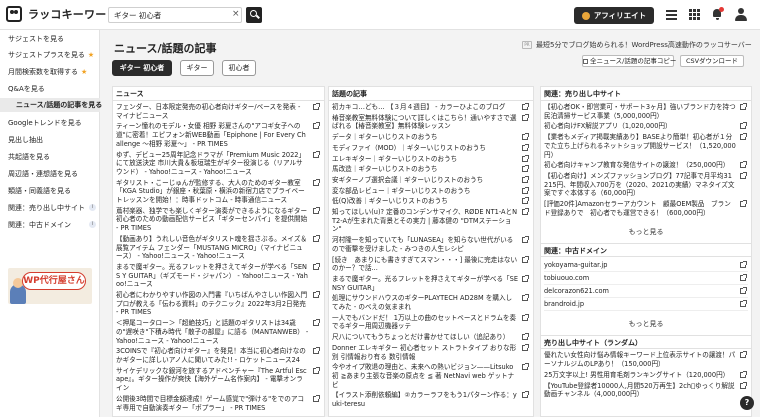 This screenshot has height=417, width=760. What do you see at coordinates (747, 403) in the screenshot?
I see `help-button: ?` at bounding box center [747, 403].